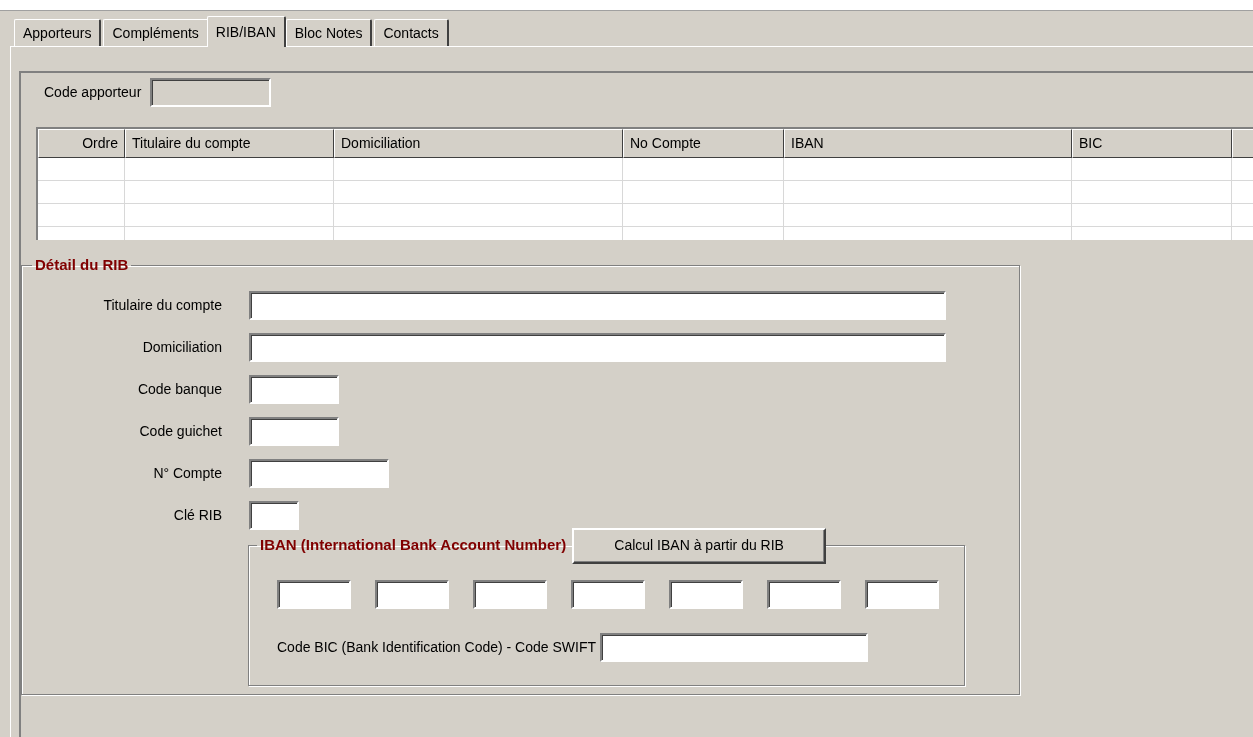 The width and height of the screenshot is (1253, 737). Describe the element at coordinates (187, 473) in the screenshot. I see `field-label: N° Compte` at that location.